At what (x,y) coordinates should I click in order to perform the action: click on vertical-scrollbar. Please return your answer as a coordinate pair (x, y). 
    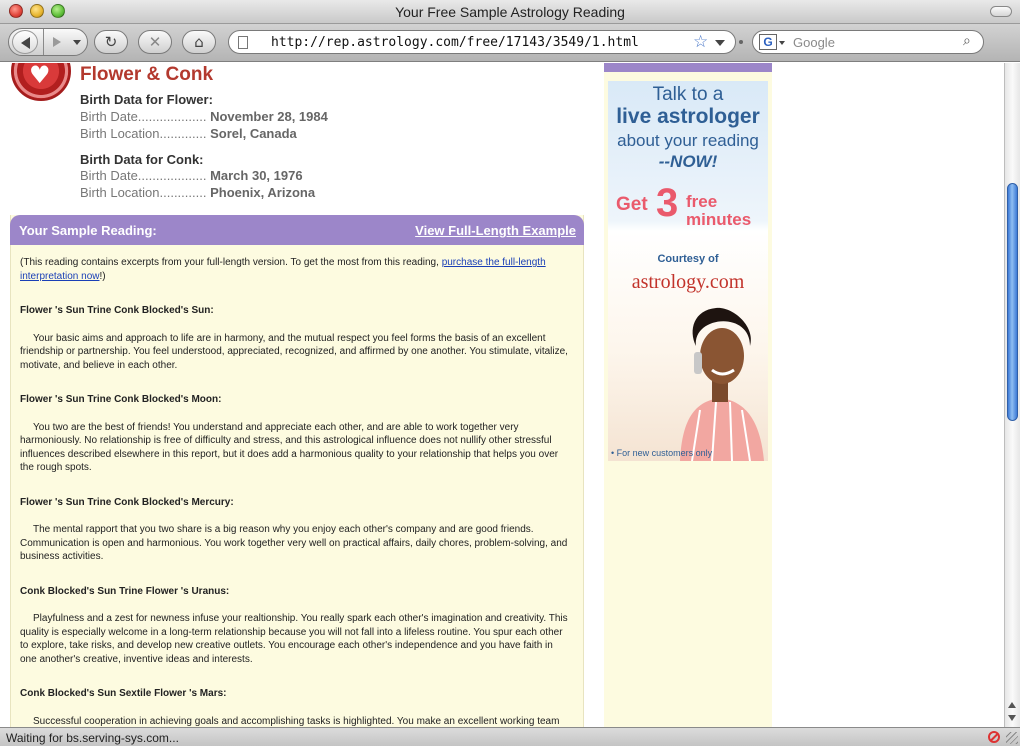
    Looking at the image, I should click on (1012, 395).